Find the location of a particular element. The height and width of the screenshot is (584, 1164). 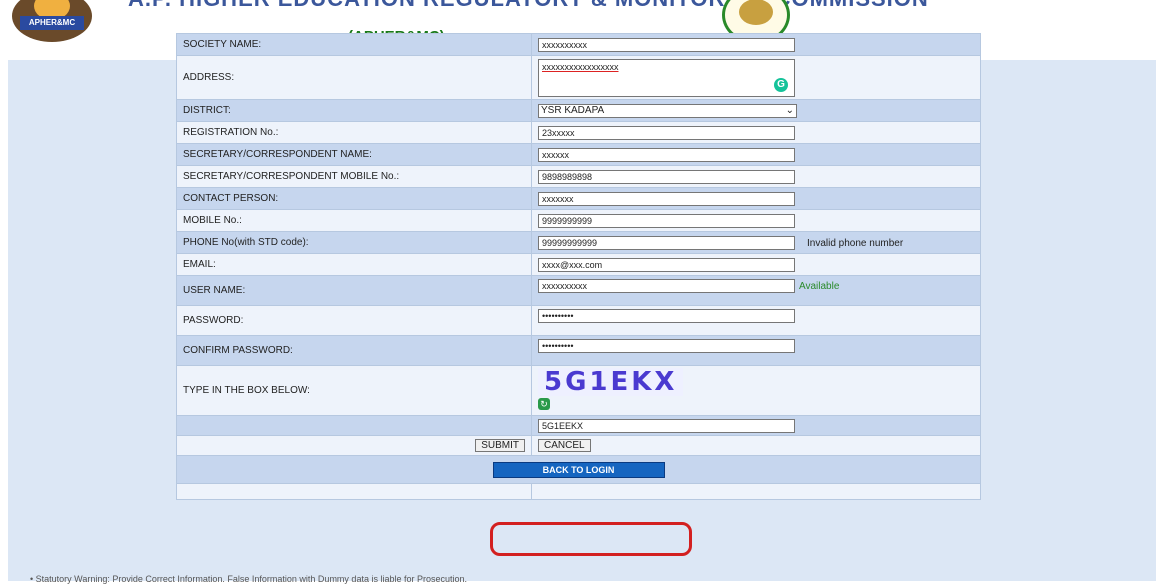

row-actions: SUBMIT CANCEL is located at coordinates (578, 445).